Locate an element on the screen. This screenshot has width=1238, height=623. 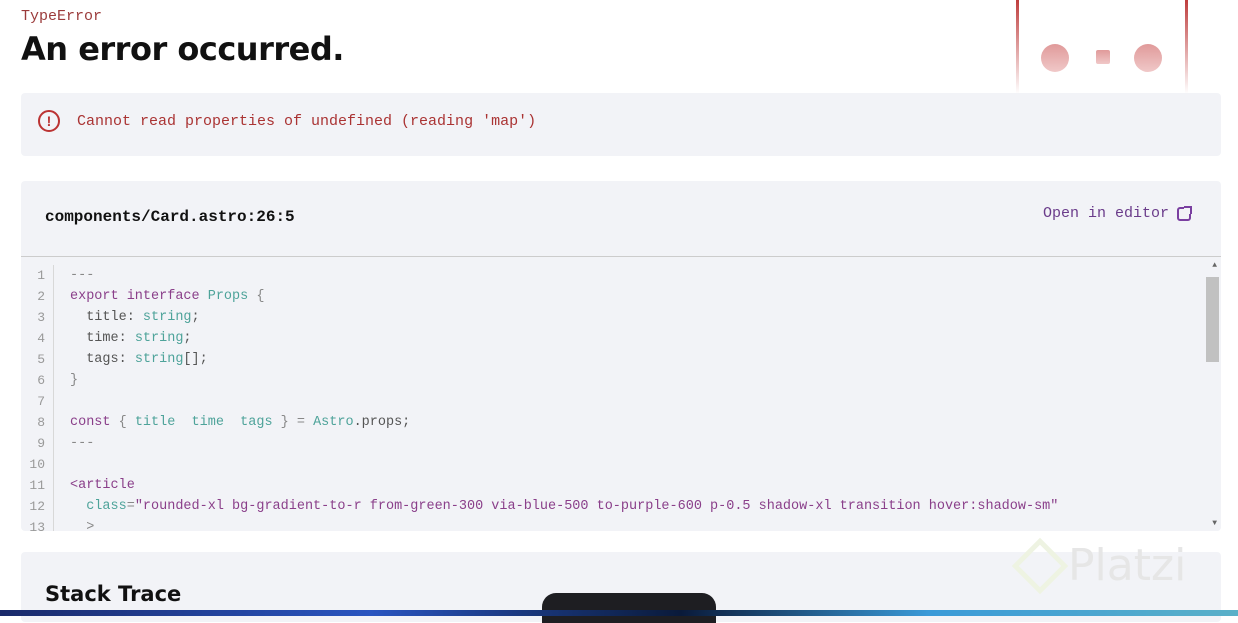
line-number: 4 is located at coordinates (37, 338).